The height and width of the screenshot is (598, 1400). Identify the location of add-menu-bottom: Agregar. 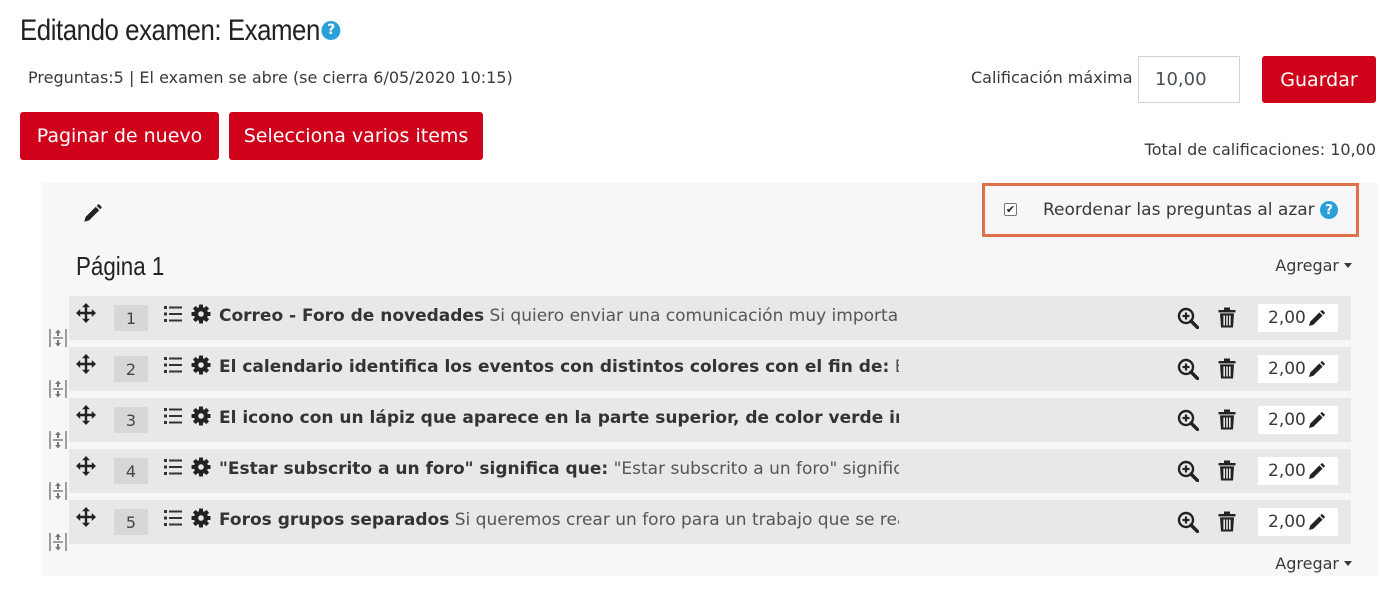
(1313, 563).